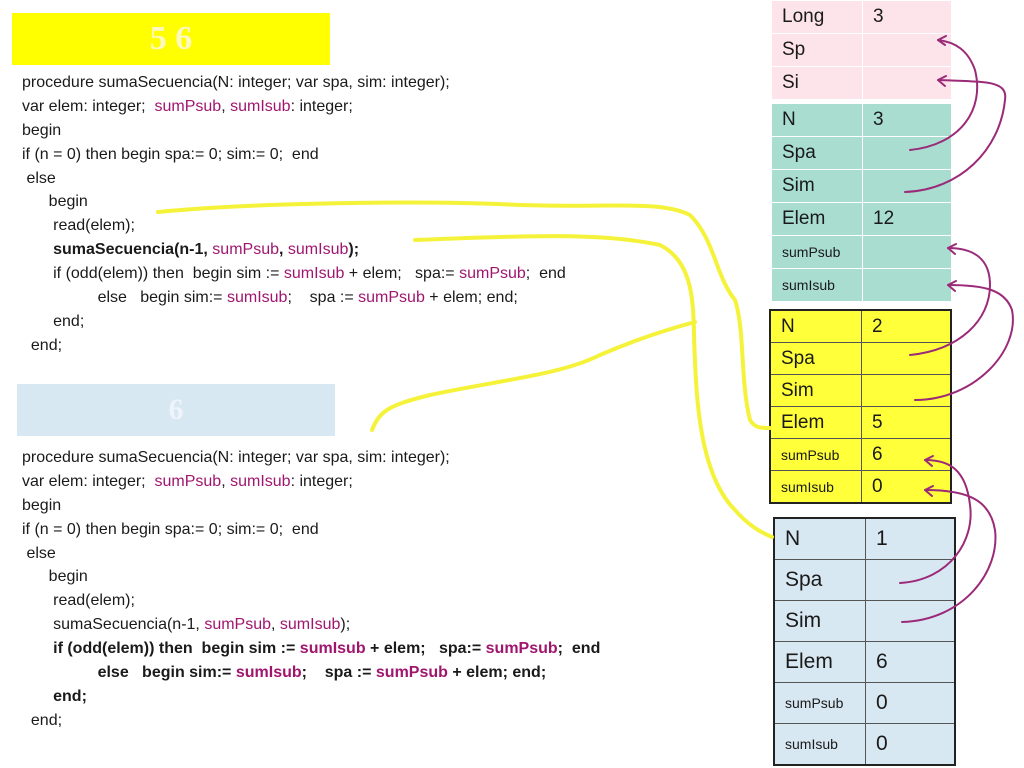  What do you see at coordinates (861, 285) in the screenshot?
I see `table-row: sumIsub` at bounding box center [861, 285].